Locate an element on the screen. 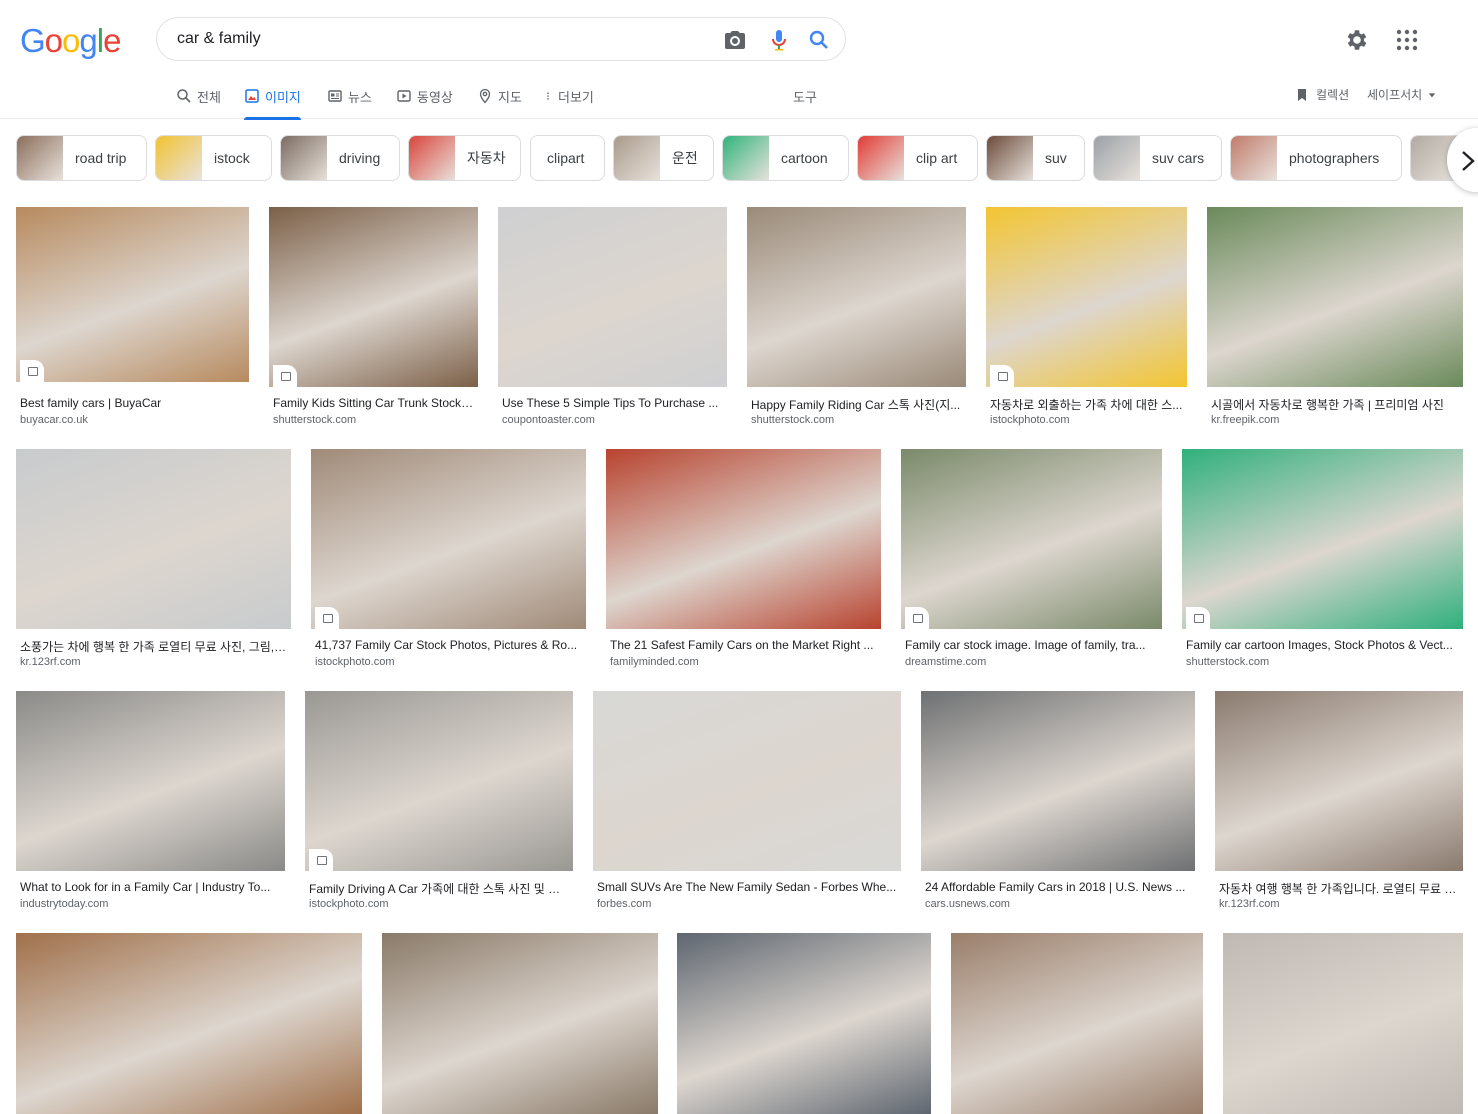 This screenshot has height=1114, width=1478. tab-maps: 지도 is located at coordinates (499, 96).